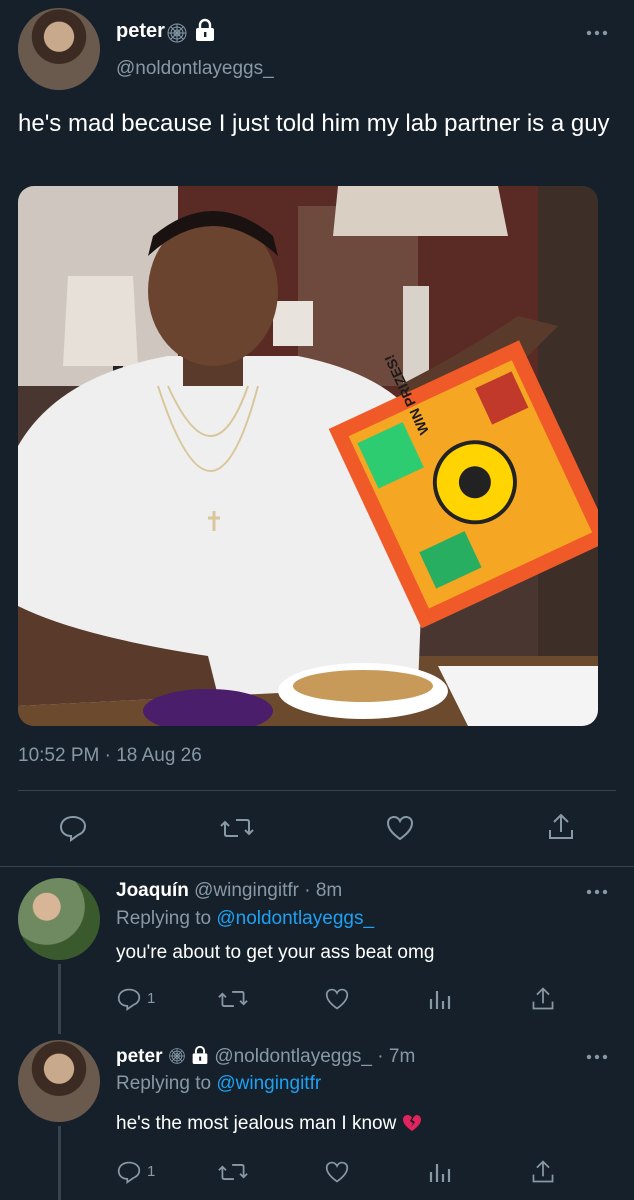  What do you see at coordinates (295, 918) in the screenshot?
I see `replying-to-link: @noldontlayeggs_` at bounding box center [295, 918].